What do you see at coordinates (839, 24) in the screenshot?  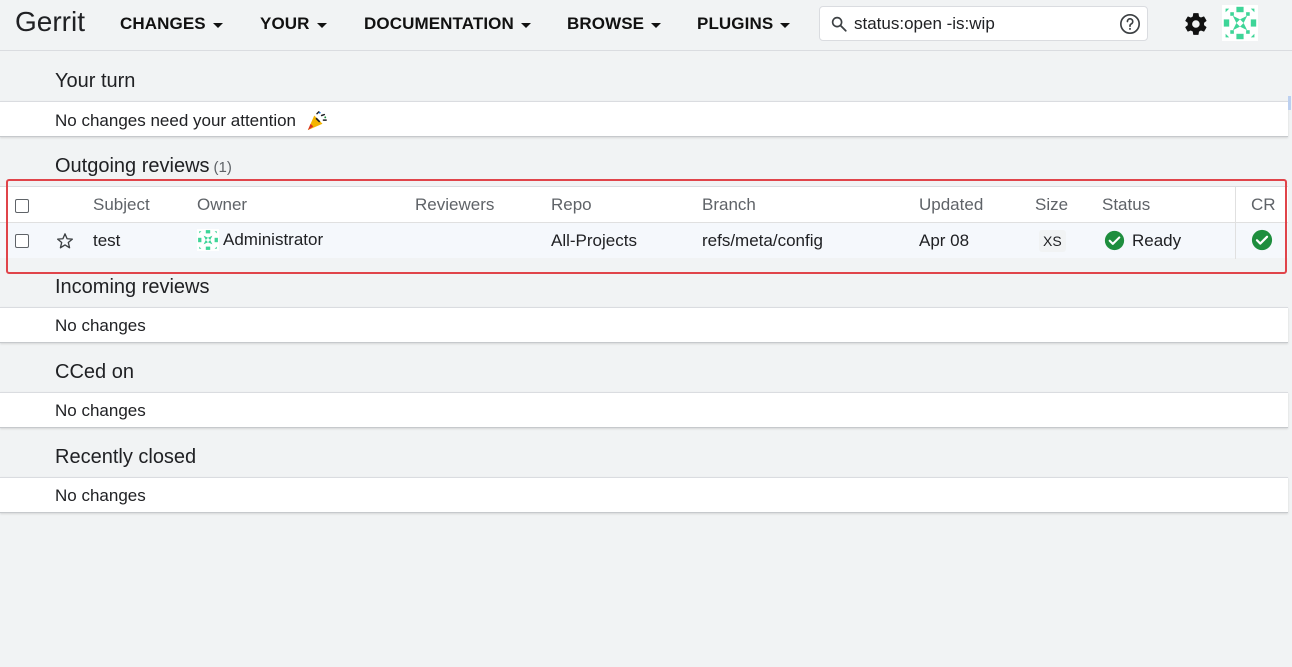 I see `search-icon` at bounding box center [839, 24].